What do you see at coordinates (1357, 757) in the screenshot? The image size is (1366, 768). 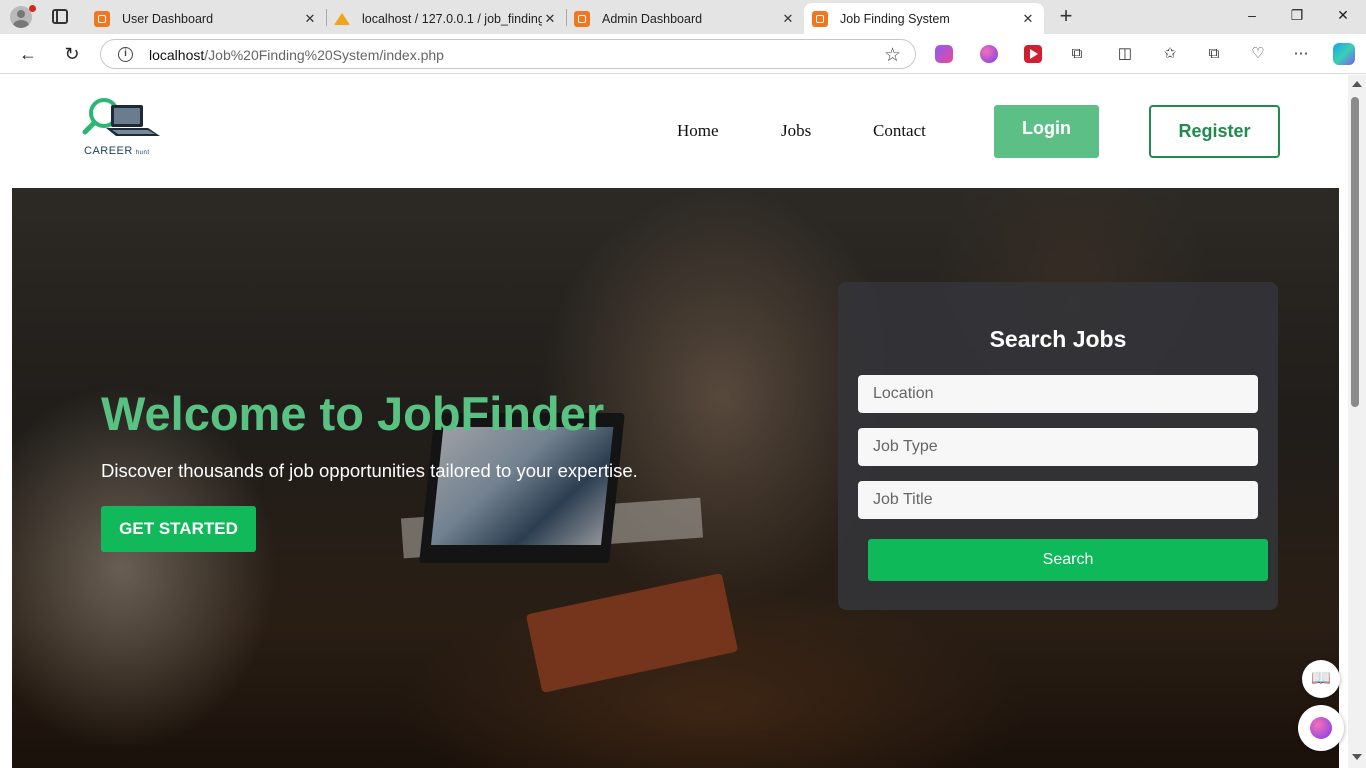 I see `scroll-down-arrow-icon` at bounding box center [1357, 757].